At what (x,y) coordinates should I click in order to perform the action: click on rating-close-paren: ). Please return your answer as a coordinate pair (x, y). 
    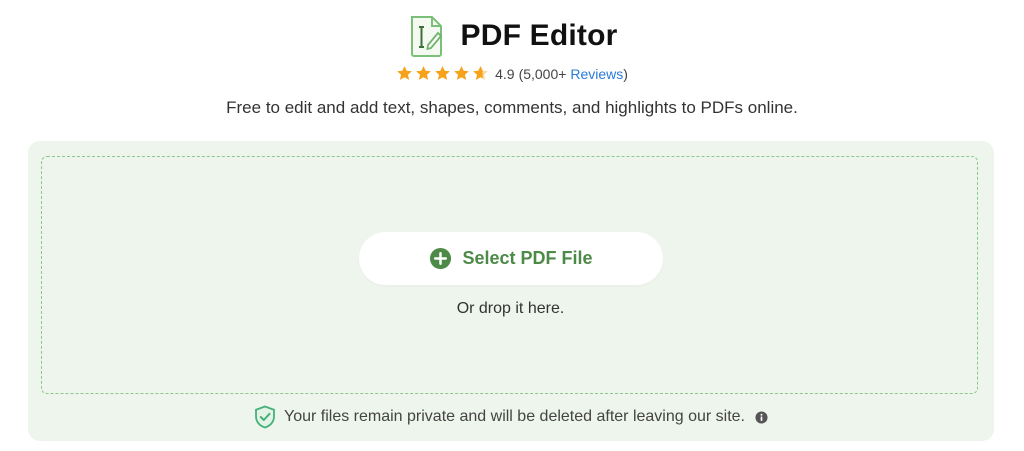
    Looking at the image, I should click on (625, 73).